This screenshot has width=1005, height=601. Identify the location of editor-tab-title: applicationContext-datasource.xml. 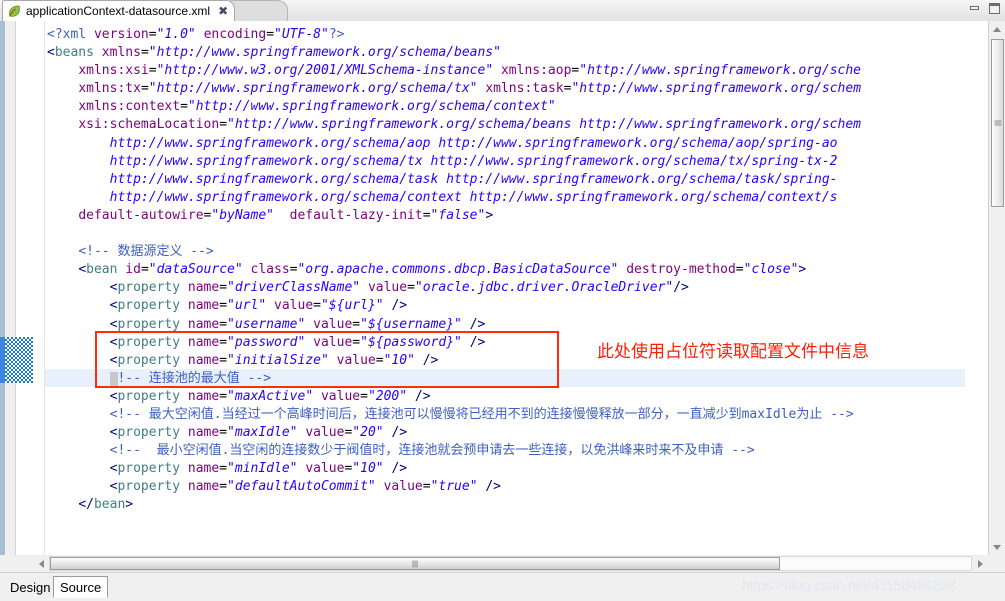
(118, 11).